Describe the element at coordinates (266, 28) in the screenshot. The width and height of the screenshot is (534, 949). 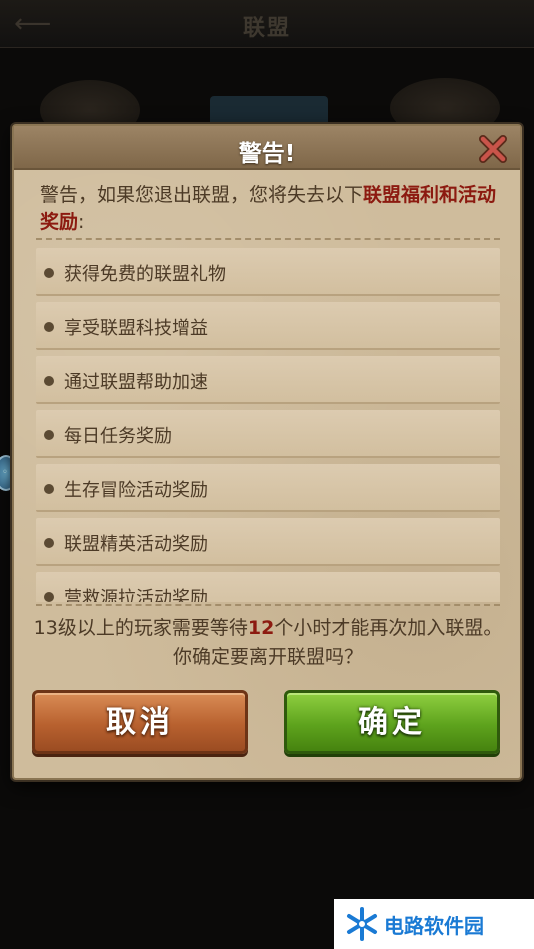
I see `background-title: 联盟` at that location.